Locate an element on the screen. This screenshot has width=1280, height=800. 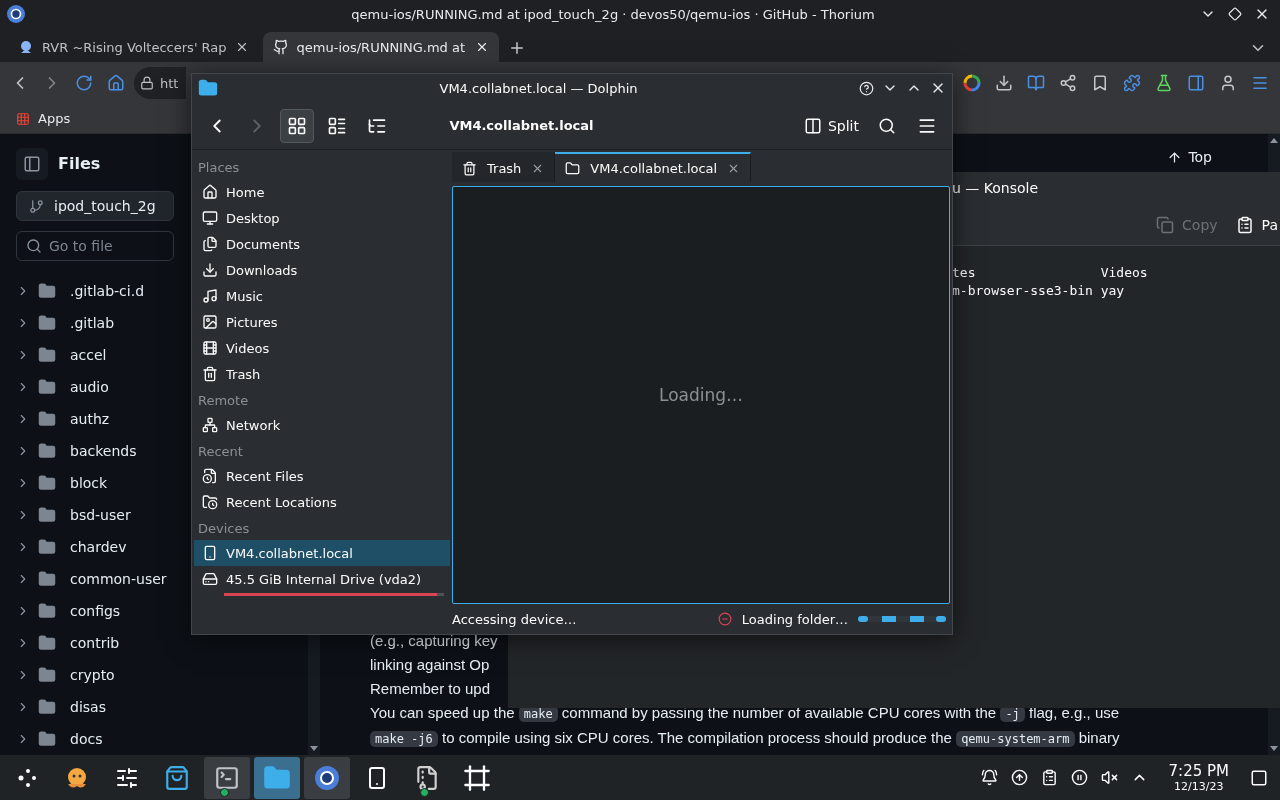
open-book-icon is located at coordinates (1036, 83).